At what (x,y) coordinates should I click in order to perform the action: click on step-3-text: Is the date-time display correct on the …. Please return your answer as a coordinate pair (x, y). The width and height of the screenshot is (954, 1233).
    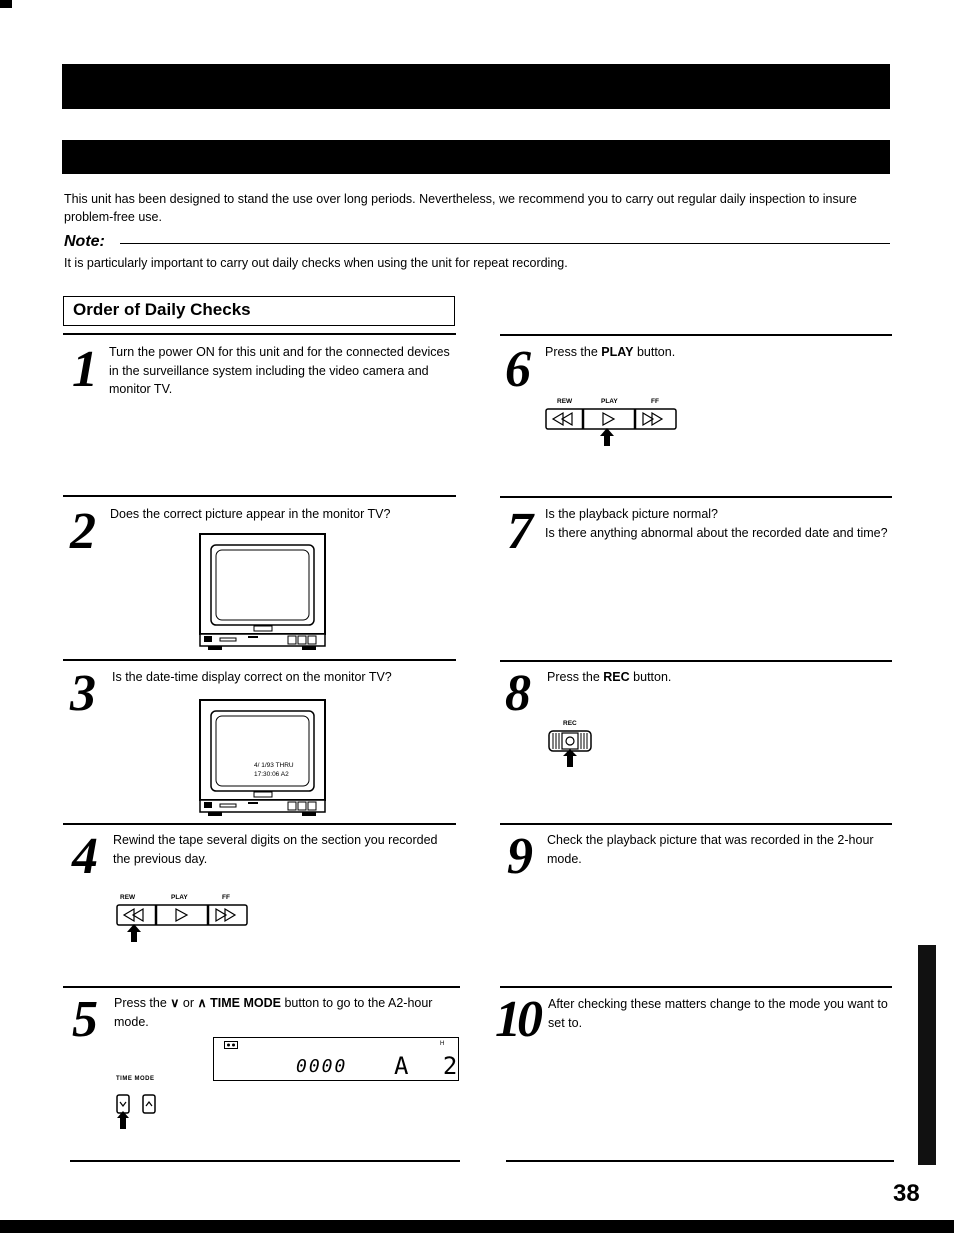
    Looking at the image, I should click on (252, 677).